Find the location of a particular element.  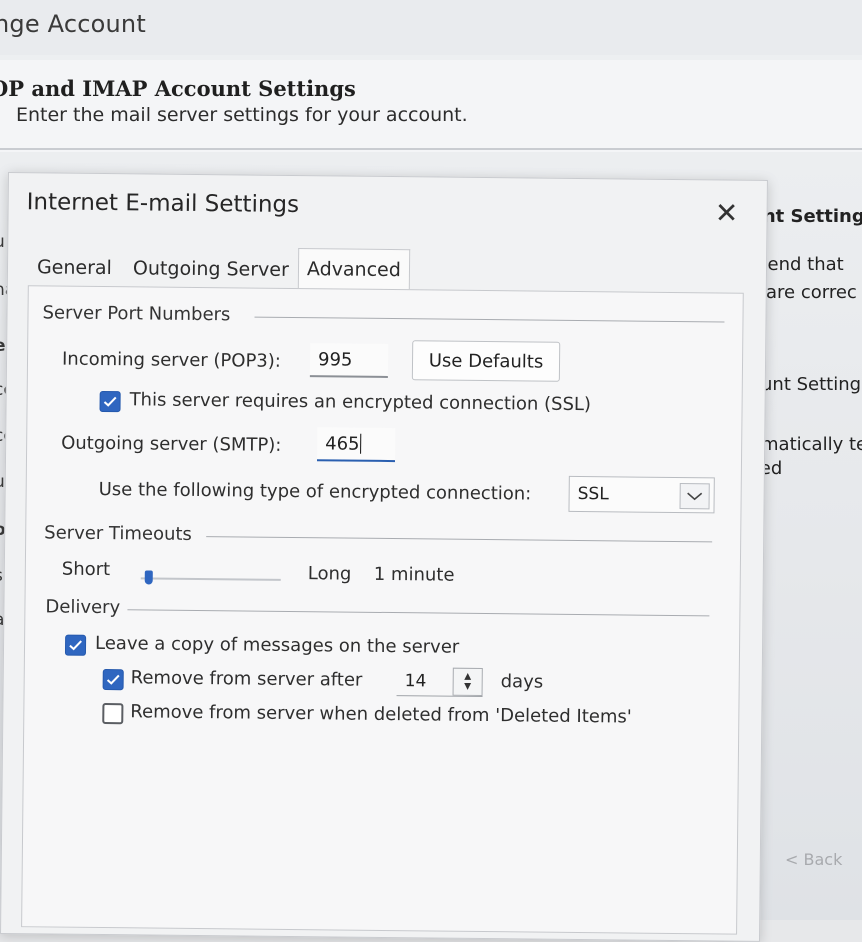

slider-track is located at coordinates (210, 579).